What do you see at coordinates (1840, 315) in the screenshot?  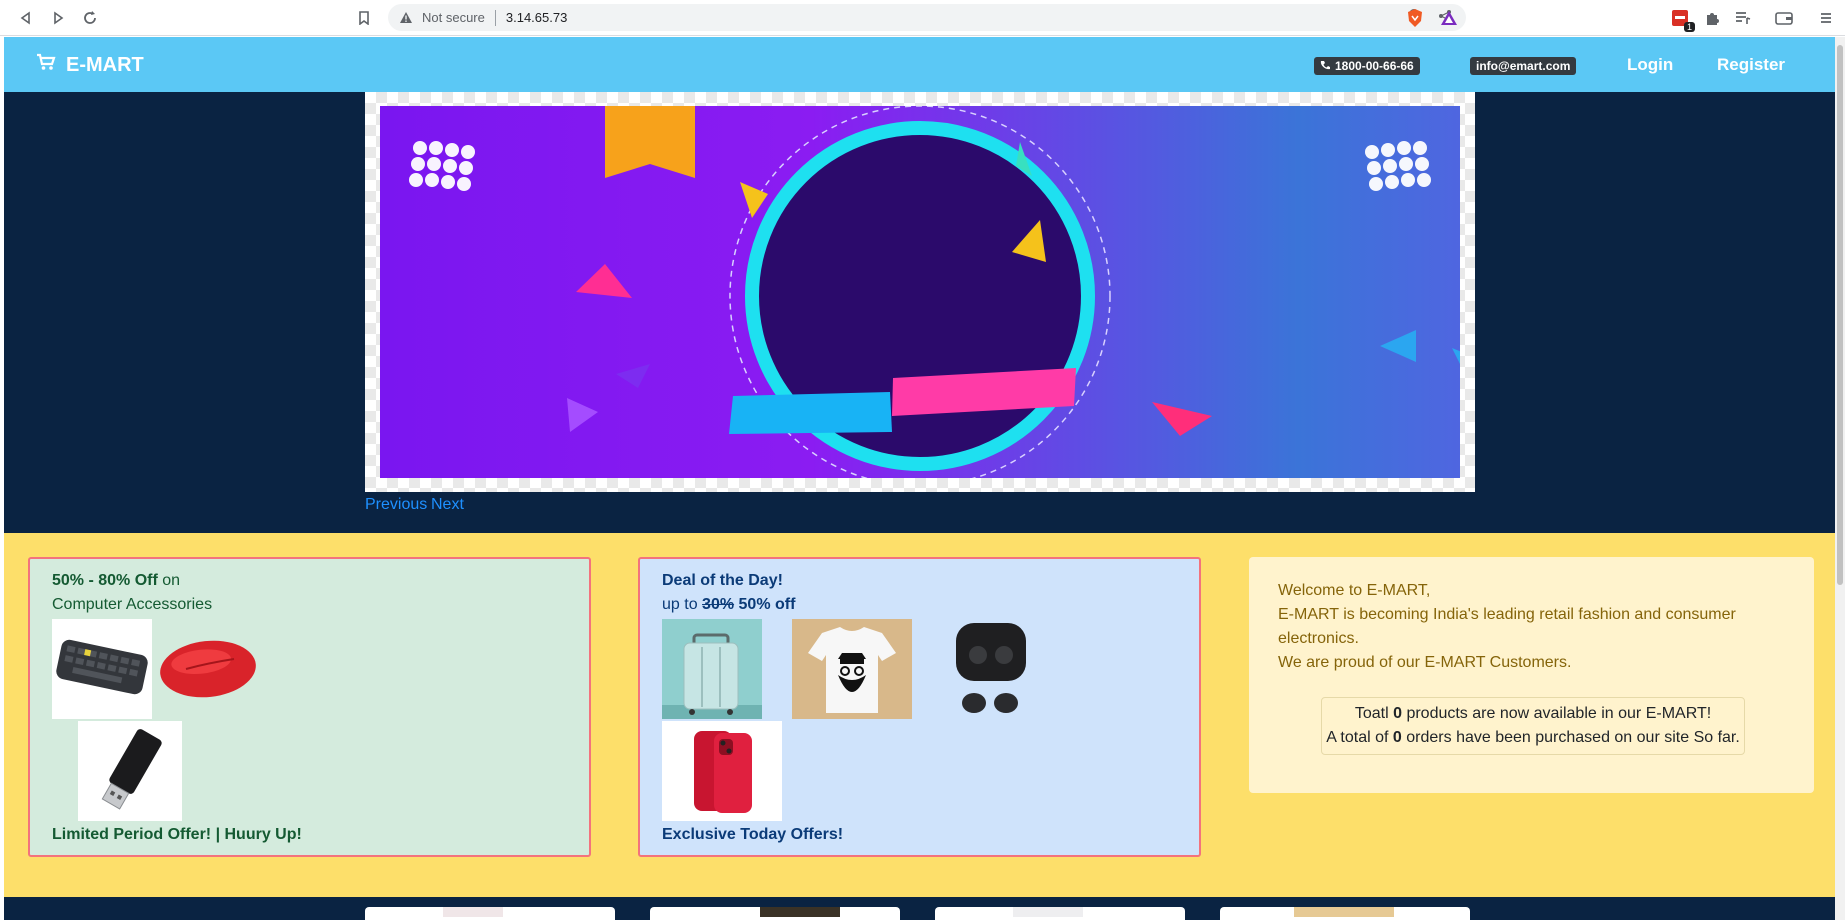 I see `scrollbar-thumb` at bounding box center [1840, 315].